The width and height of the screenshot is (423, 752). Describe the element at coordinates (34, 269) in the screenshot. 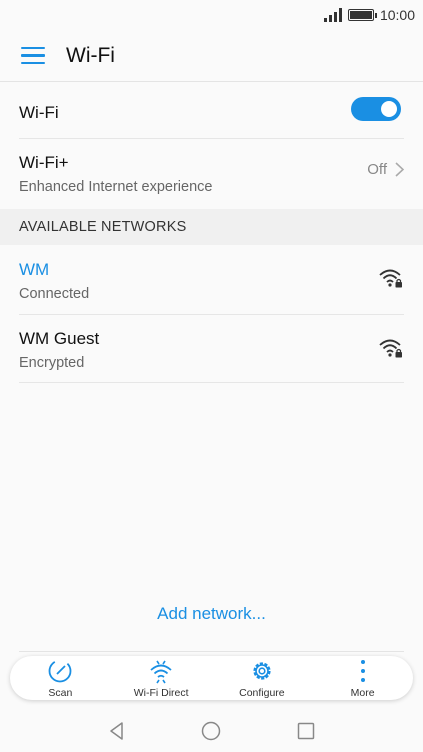

I see `network-name: WM` at that location.